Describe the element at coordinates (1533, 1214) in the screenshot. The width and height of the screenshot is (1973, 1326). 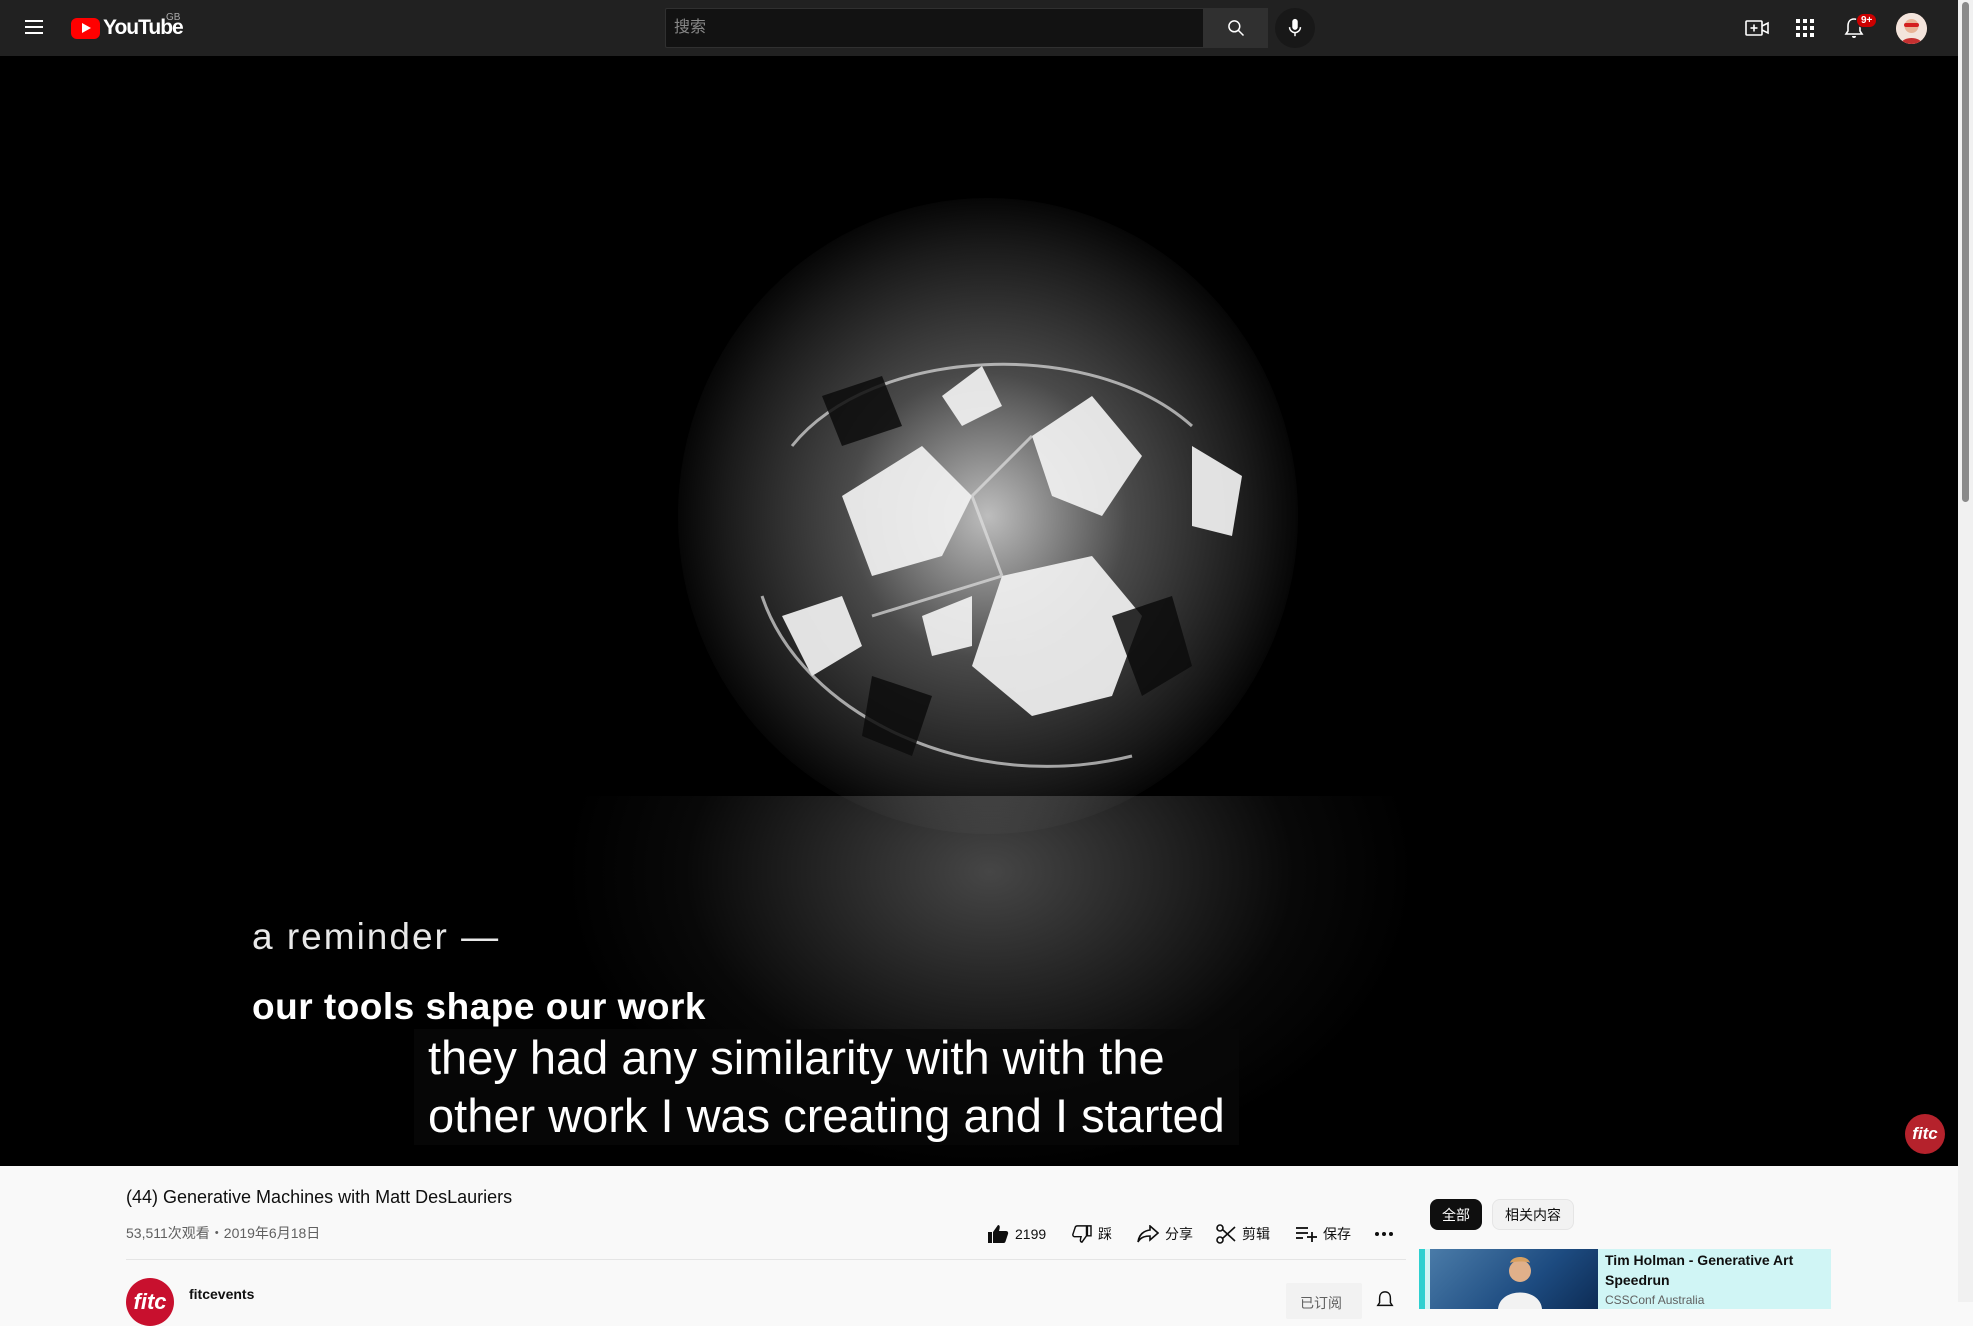
I see `chip-related: 相关内容` at that location.